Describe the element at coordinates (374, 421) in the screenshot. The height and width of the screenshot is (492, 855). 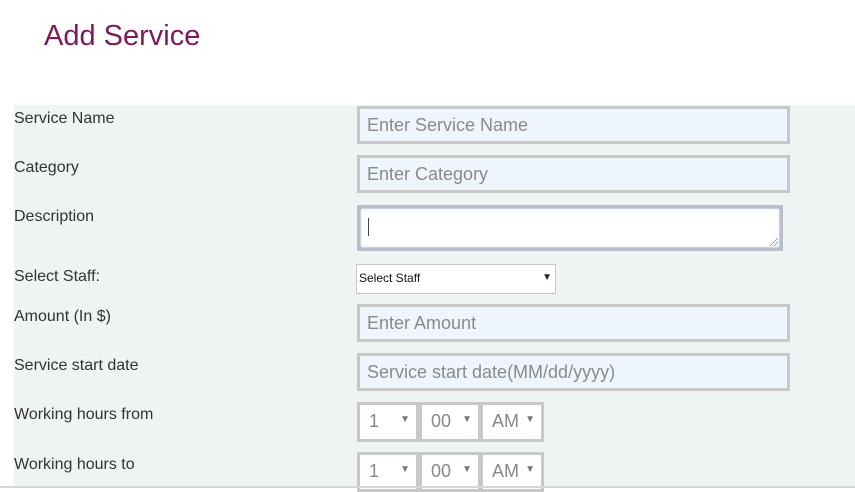
I see `hours-from-hour-value: 1` at that location.